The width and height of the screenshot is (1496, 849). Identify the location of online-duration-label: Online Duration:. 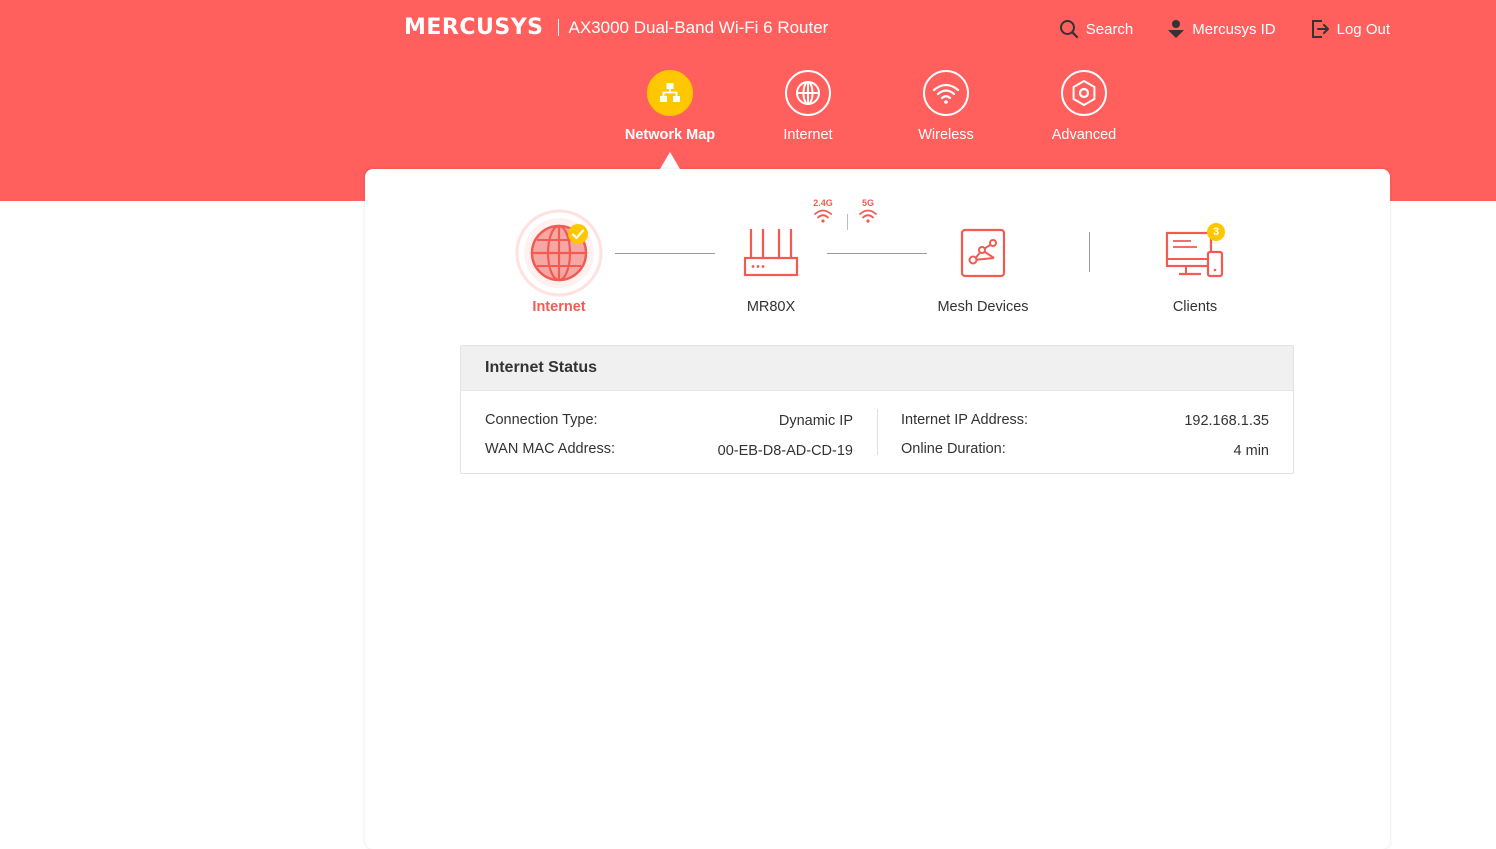
(953, 449).